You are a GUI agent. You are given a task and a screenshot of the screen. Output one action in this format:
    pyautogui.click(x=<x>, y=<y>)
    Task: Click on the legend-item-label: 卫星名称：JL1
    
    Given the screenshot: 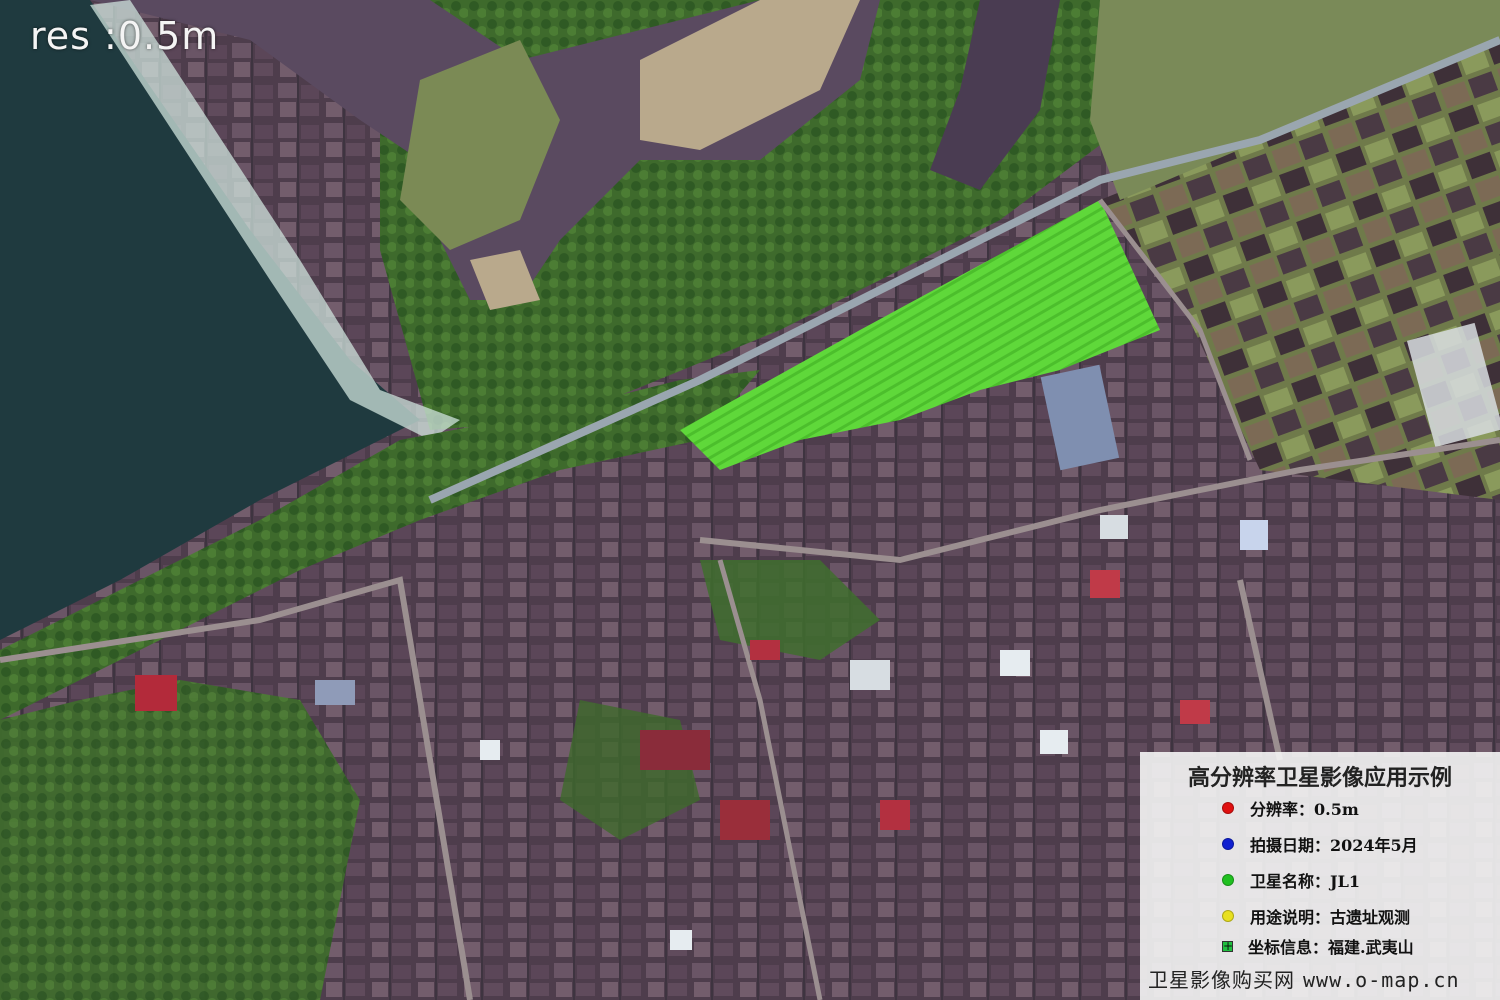 What is the action you would take?
    pyautogui.click(x=1305, y=881)
    